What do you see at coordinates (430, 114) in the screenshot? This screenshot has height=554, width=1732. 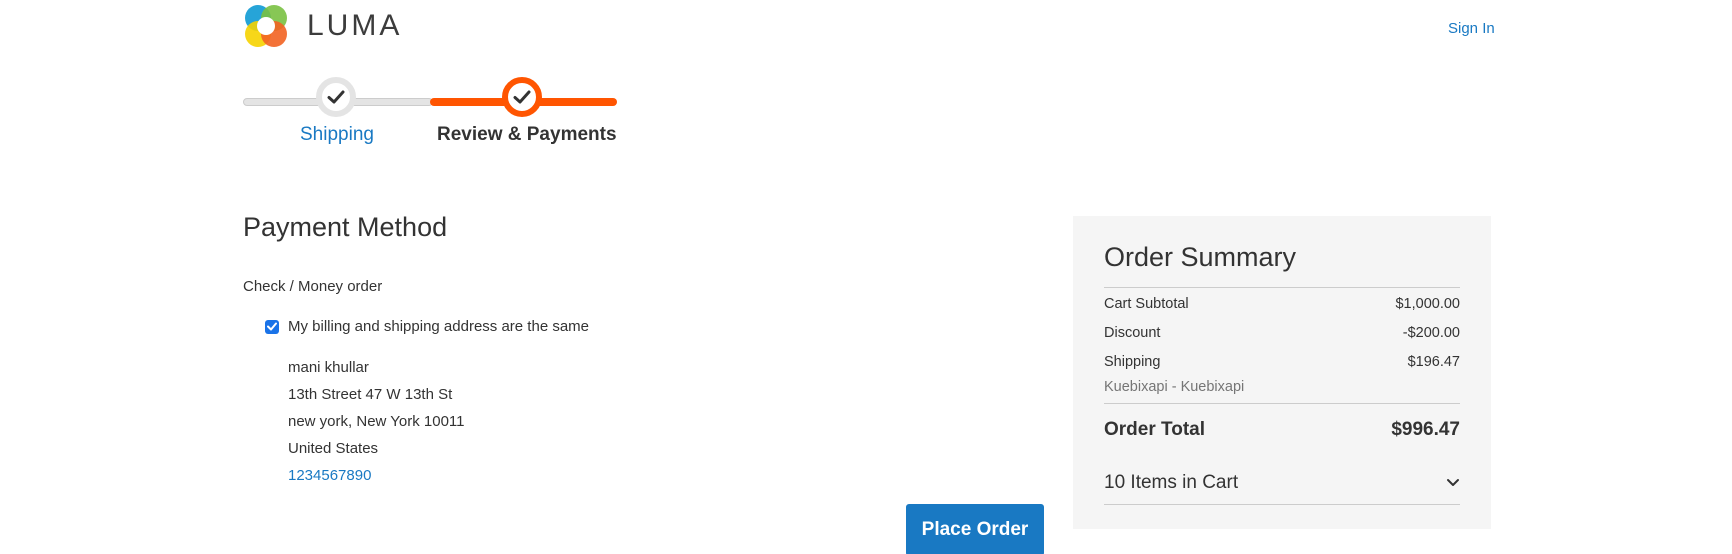 I see `checkout-progress-bar: Shipping Review & Payments` at bounding box center [430, 114].